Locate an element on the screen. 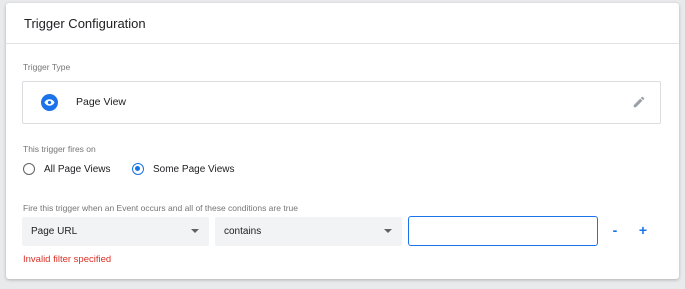  add-condition-button: + is located at coordinates (643, 230).